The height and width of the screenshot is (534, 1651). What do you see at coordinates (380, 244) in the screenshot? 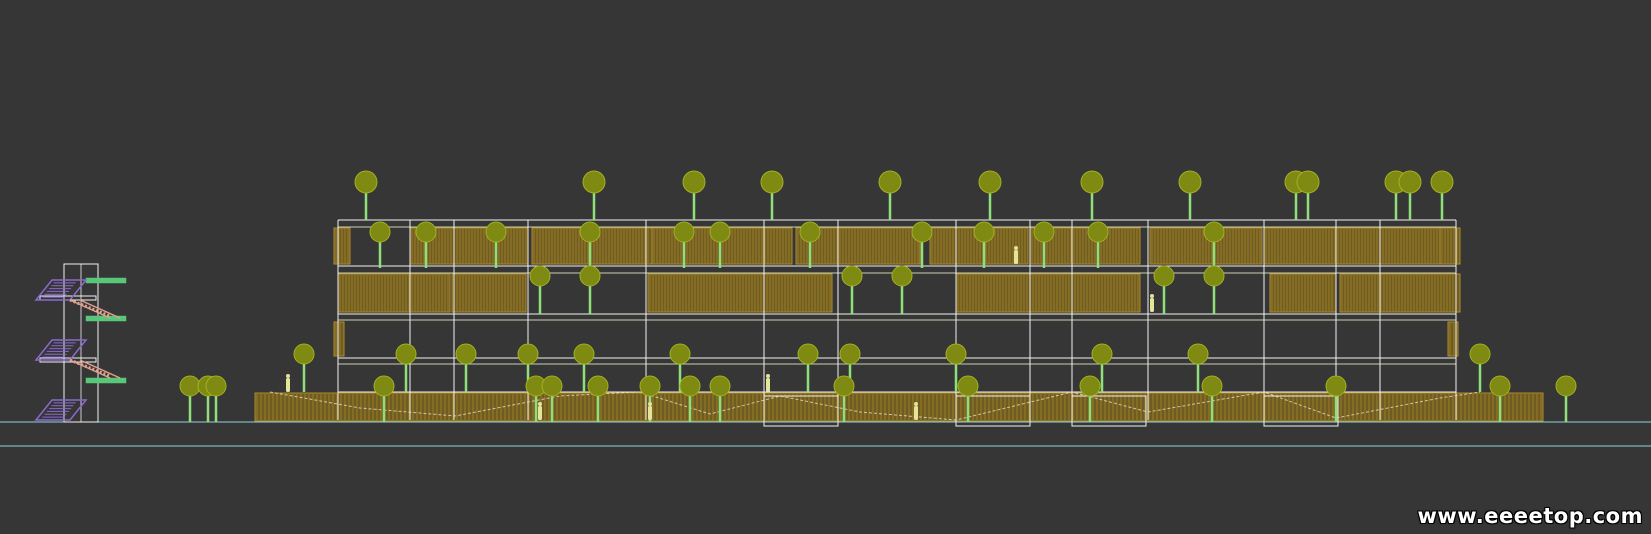
I see `tree-upper-floor` at bounding box center [380, 244].